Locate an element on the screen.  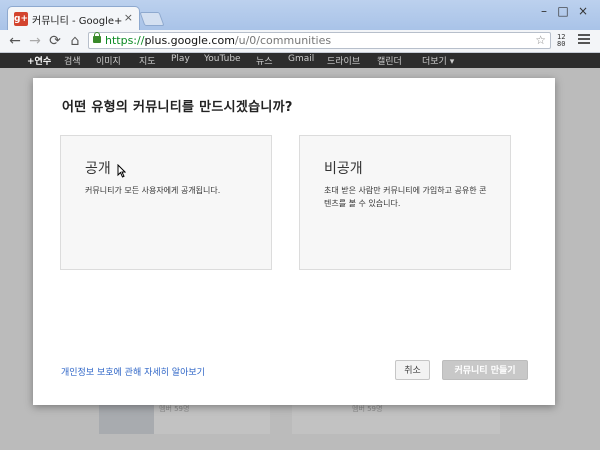
minimize-window-button: – is located at coordinates (544, 11).